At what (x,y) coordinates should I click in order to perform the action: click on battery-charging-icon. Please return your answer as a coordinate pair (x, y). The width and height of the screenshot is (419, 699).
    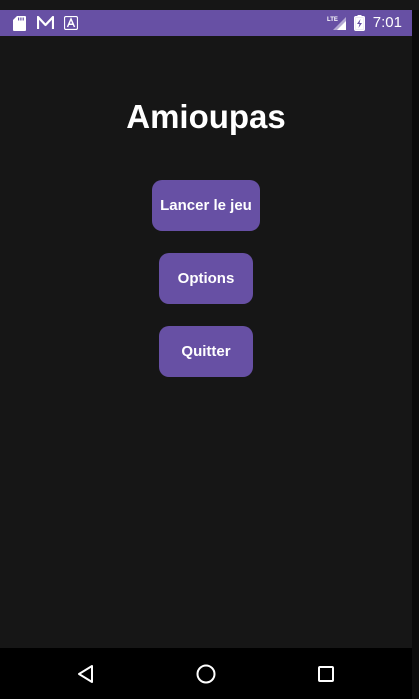
    Looking at the image, I should click on (359, 23).